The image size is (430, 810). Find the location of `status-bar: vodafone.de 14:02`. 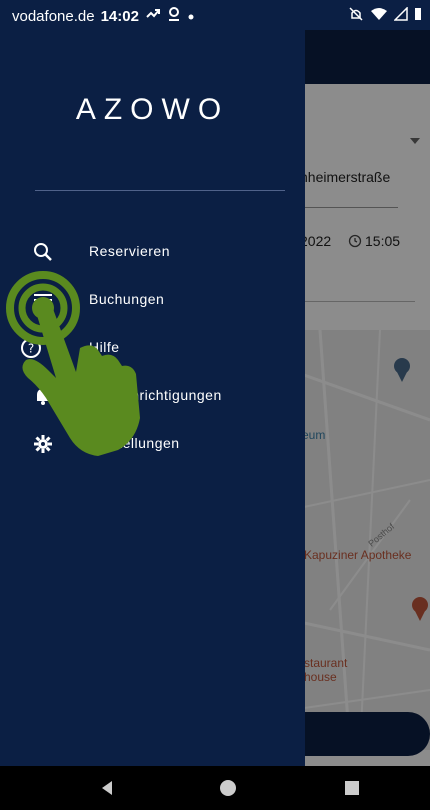

status-bar: vodafone.de 14:02 is located at coordinates (215, 15).